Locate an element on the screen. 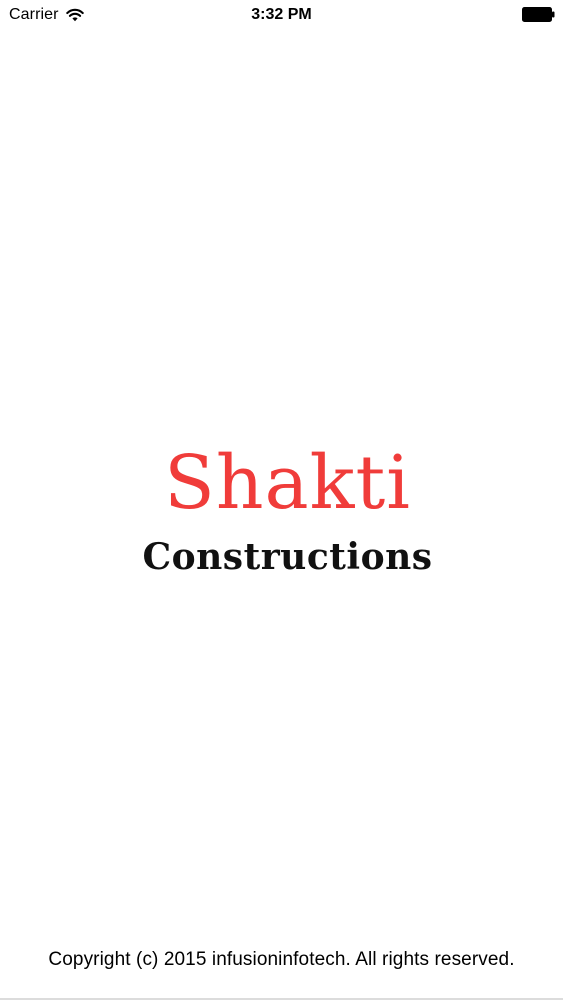 Image resolution: width=563 pixels, height=1000 pixels. splash-logo: Shakti Constructions is located at coordinates (281, 509).